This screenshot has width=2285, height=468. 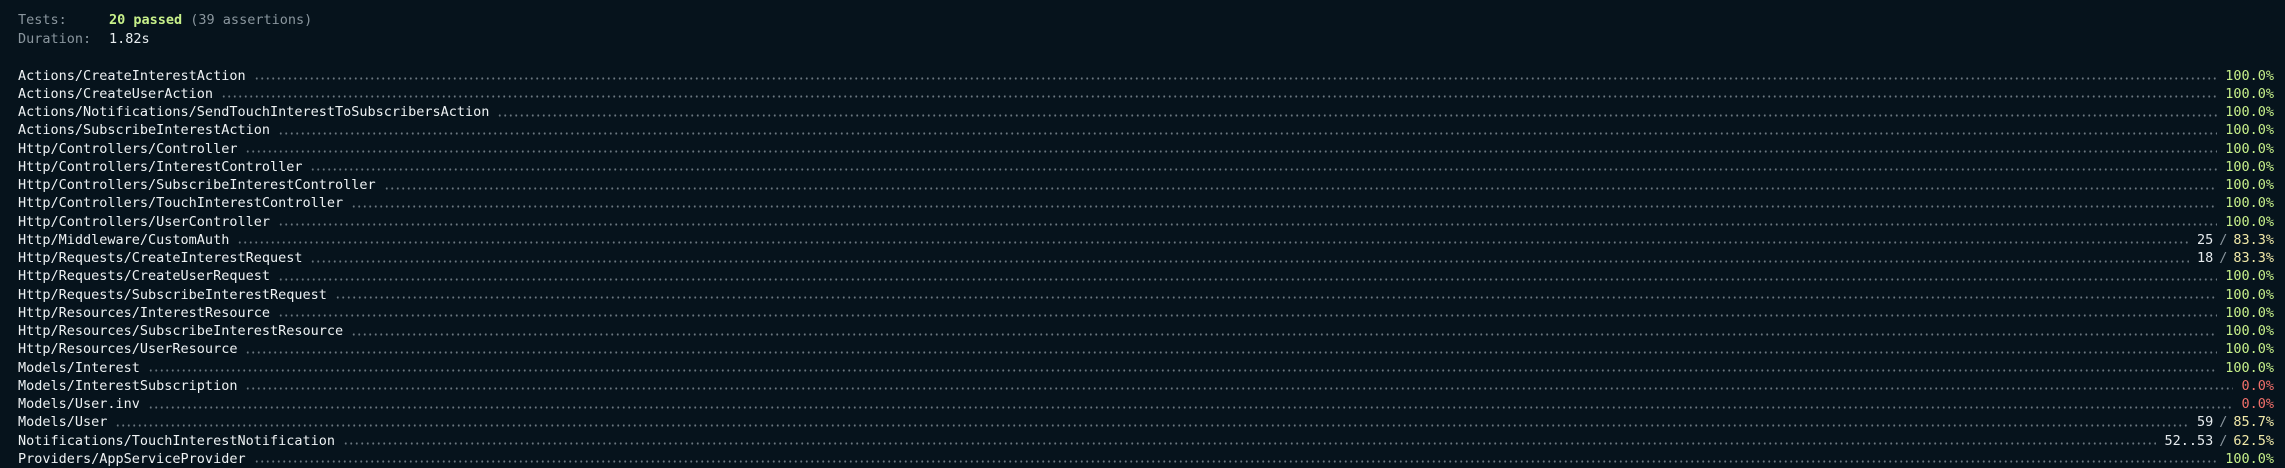 What do you see at coordinates (1146, 222) in the screenshot?
I see `coverage-row: Http/Controllers/UserController 100.0%` at bounding box center [1146, 222].